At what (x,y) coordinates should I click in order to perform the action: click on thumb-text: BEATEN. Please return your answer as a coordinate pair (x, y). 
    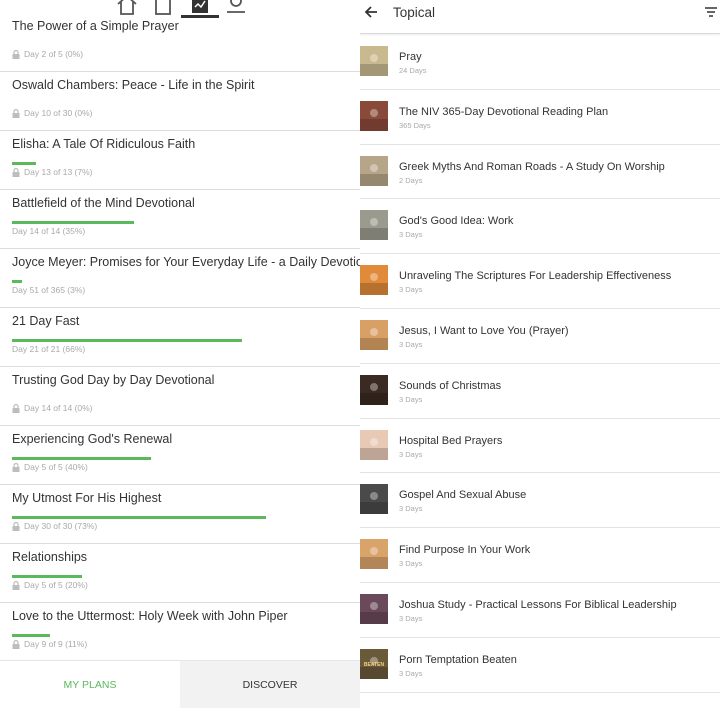
    Looking at the image, I should click on (374, 665).